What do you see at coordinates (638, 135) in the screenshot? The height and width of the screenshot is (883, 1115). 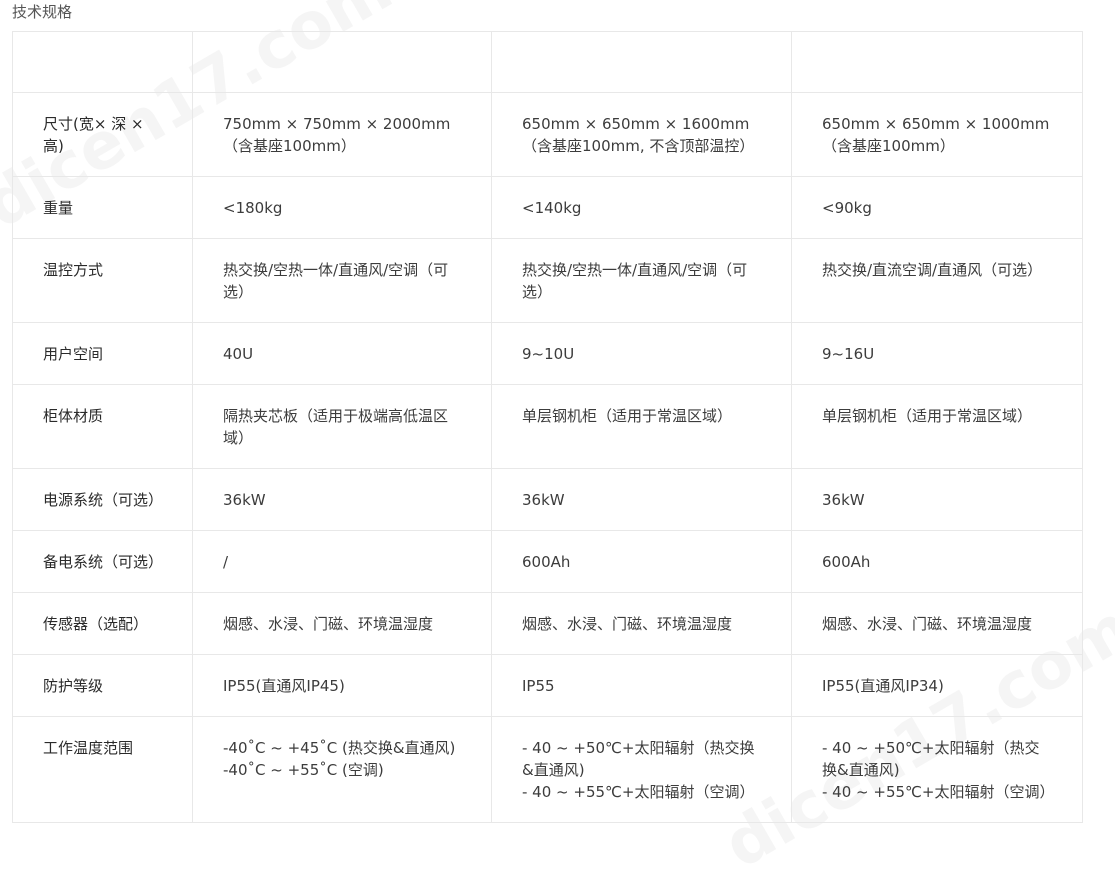 I see `spec-value: 650mm × 650mm × 1600mm（含基座100mm, 不含顶部温控）` at bounding box center [638, 135].